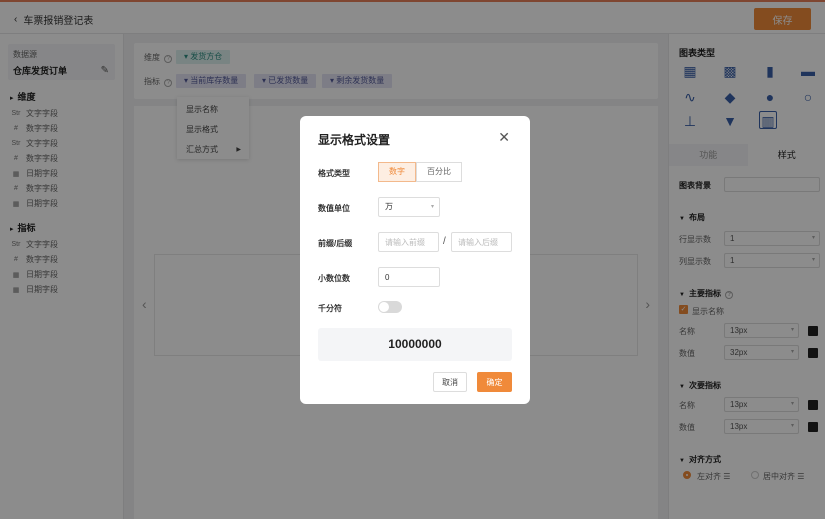 This screenshot has width=825, height=519. What do you see at coordinates (334, 208) in the screenshot?
I see `unit-label: 数值单位` at bounding box center [334, 208].